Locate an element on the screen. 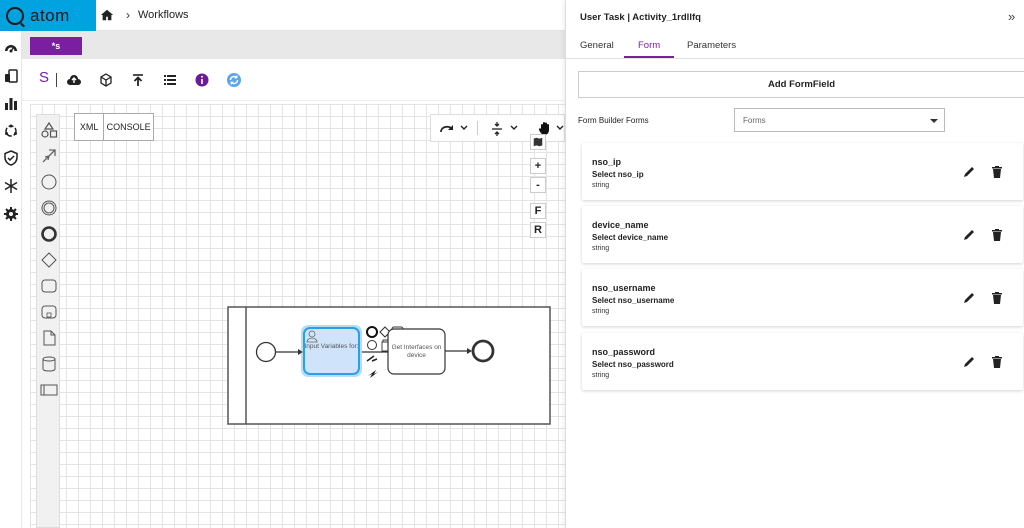 The width and height of the screenshot is (1024, 528). add-formfield-button: Add FormField is located at coordinates (801, 84).